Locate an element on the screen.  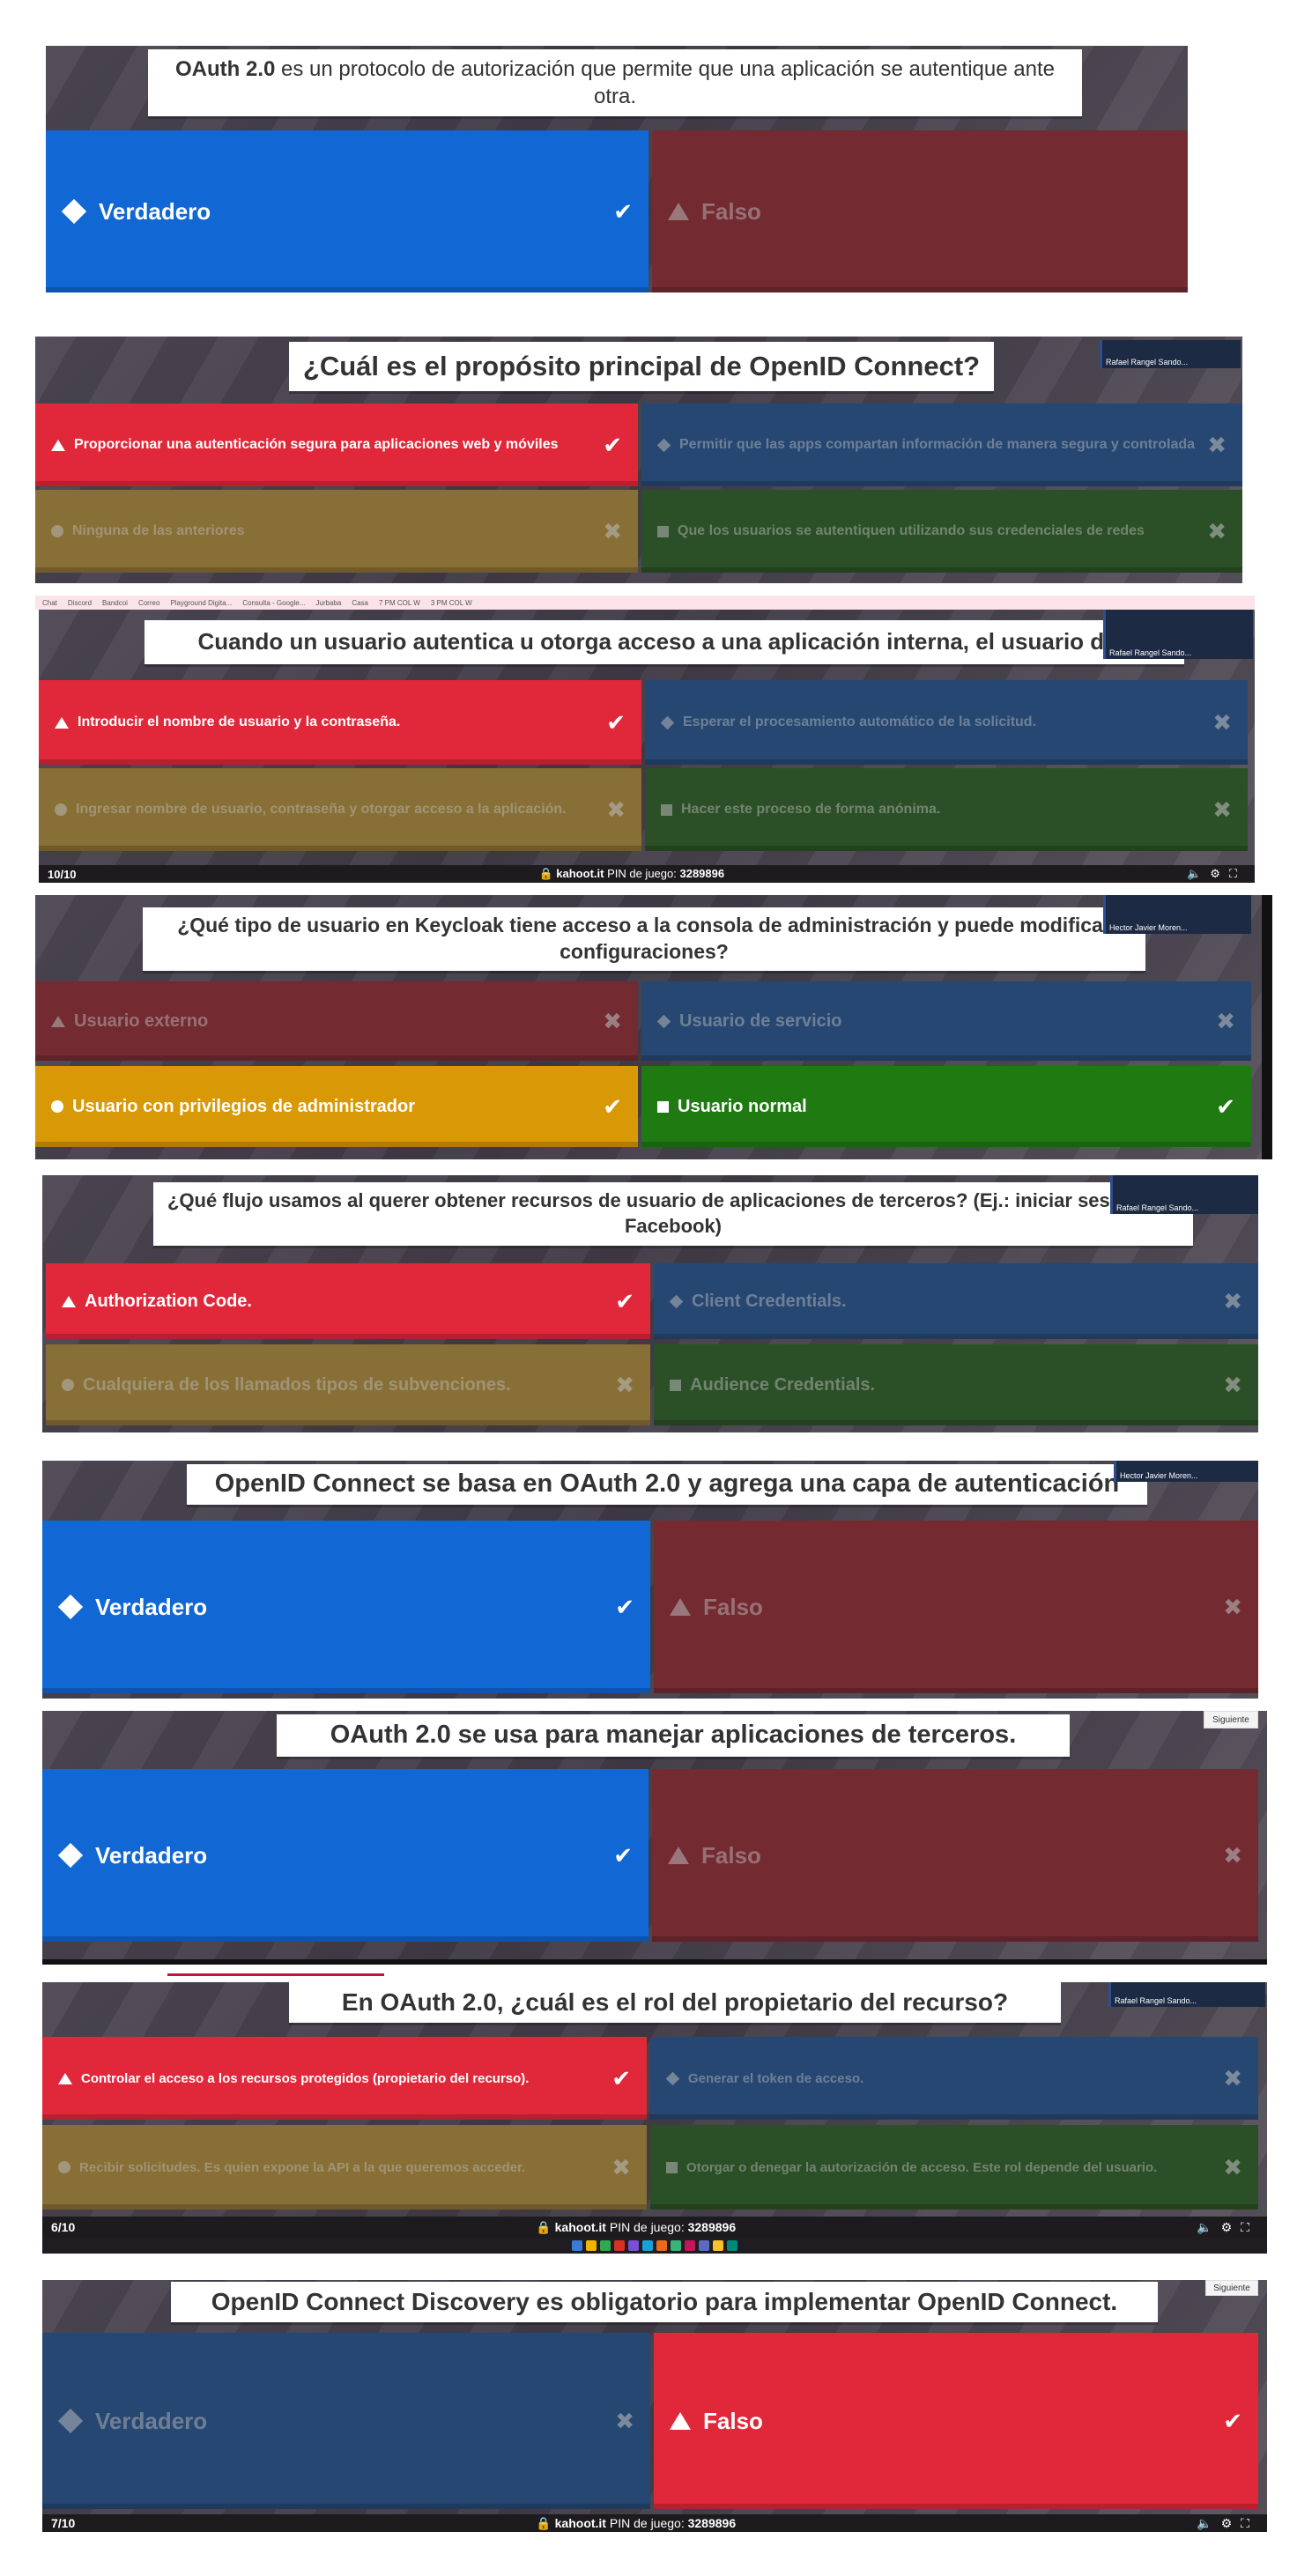
game-pin-info: 🔒 kahoot.it PIN de juego: 3289896 is located at coordinates (636, 2522).